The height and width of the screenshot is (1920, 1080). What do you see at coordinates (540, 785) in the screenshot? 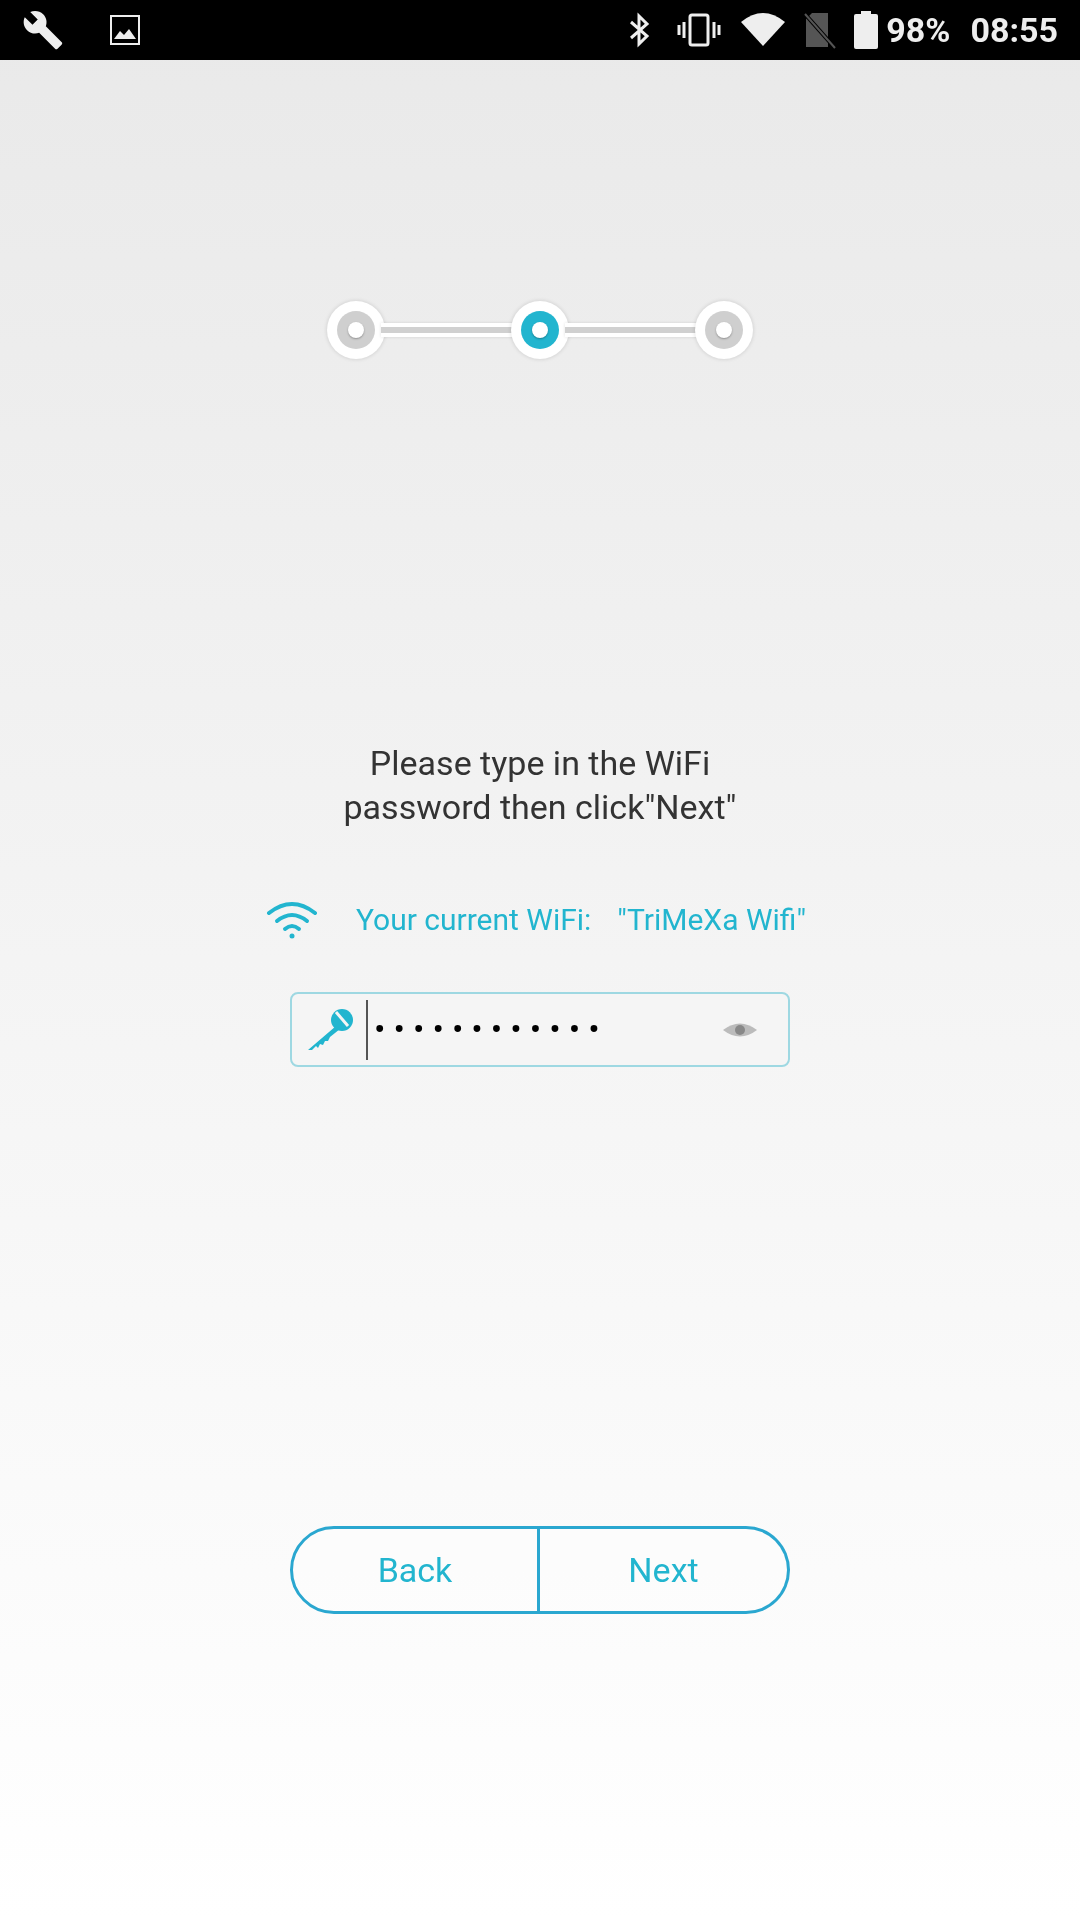
I see `instruction-text: Please type in the WiFi password then click"Next"` at bounding box center [540, 785].